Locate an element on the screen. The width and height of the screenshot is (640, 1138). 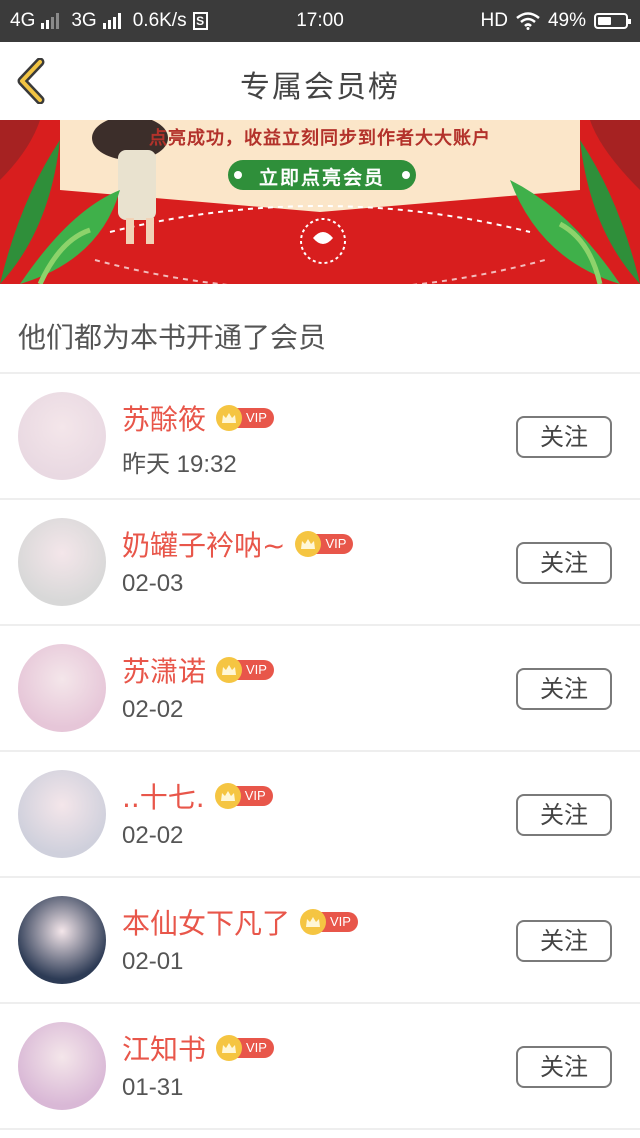
page-title: 专属会员榜 is located at coordinates (320, 87).